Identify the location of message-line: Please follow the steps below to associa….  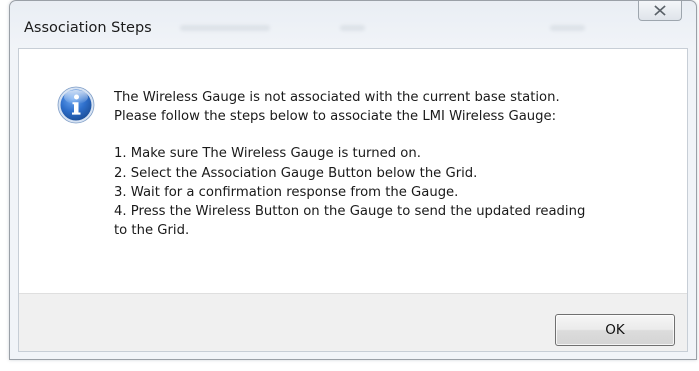
(335, 117).